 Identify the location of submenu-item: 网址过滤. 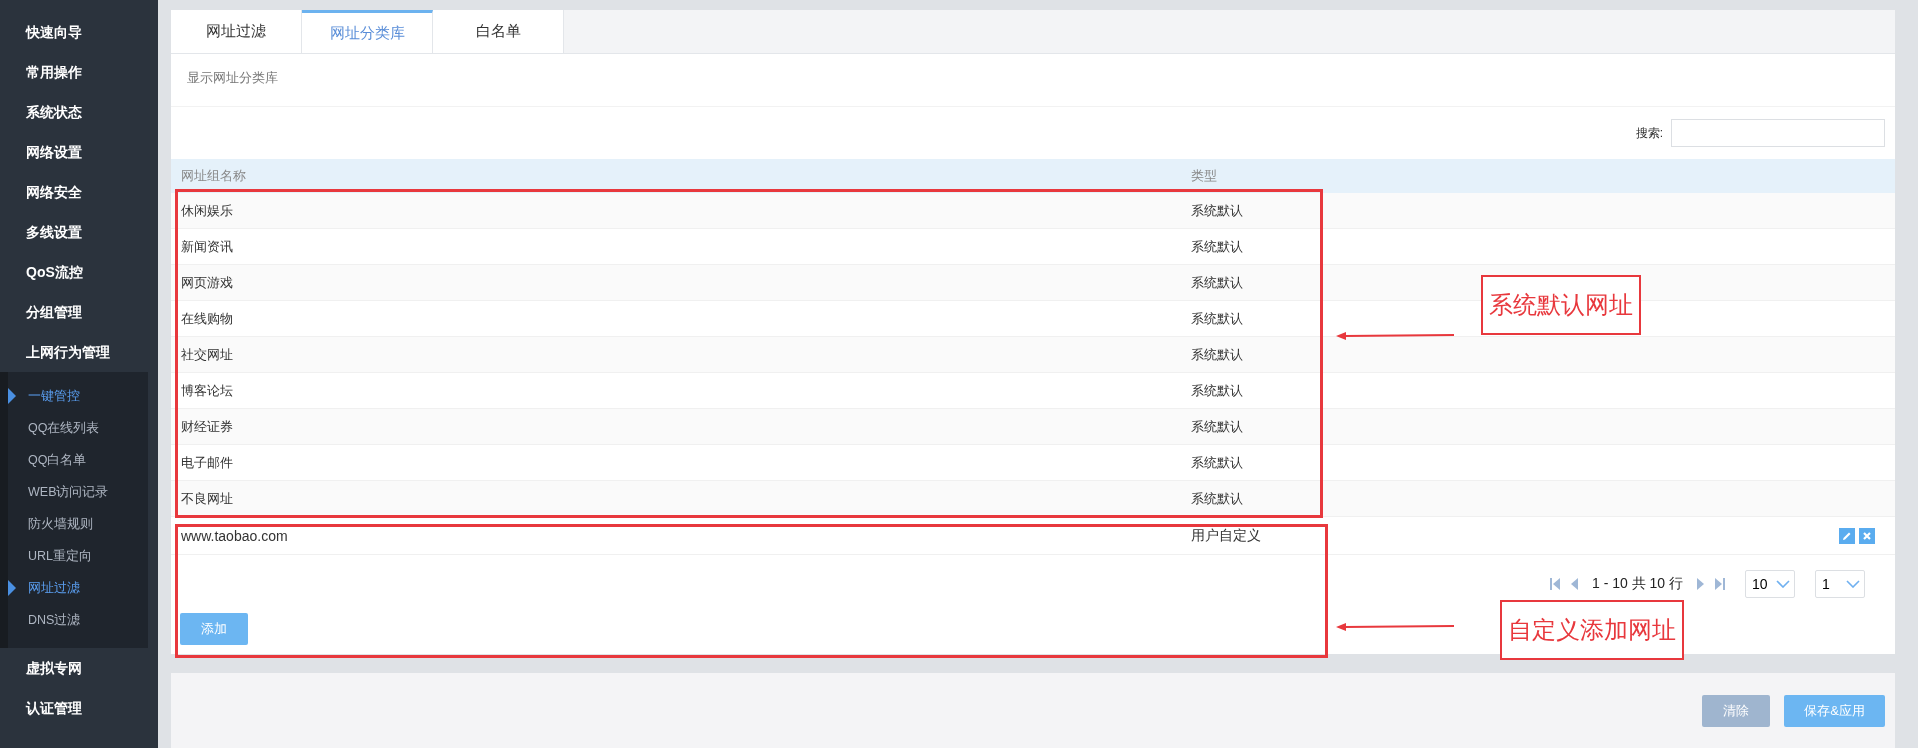
(78, 588).